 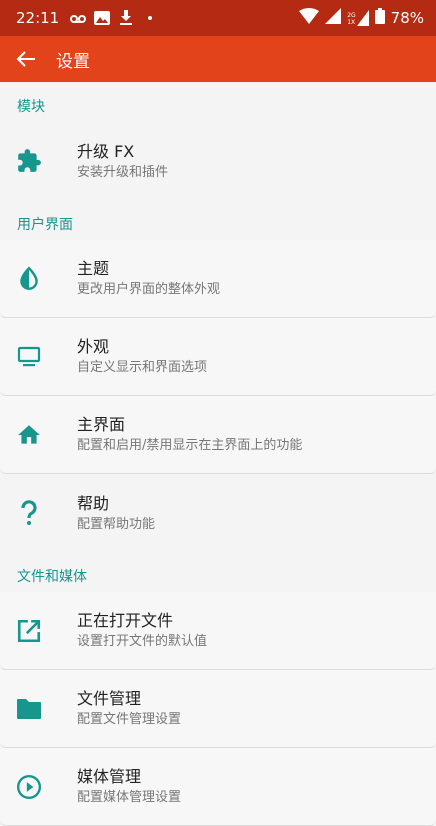 What do you see at coordinates (52, 577) in the screenshot?
I see `section-header-files: 文件和媒体` at bounding box center [52, 577].